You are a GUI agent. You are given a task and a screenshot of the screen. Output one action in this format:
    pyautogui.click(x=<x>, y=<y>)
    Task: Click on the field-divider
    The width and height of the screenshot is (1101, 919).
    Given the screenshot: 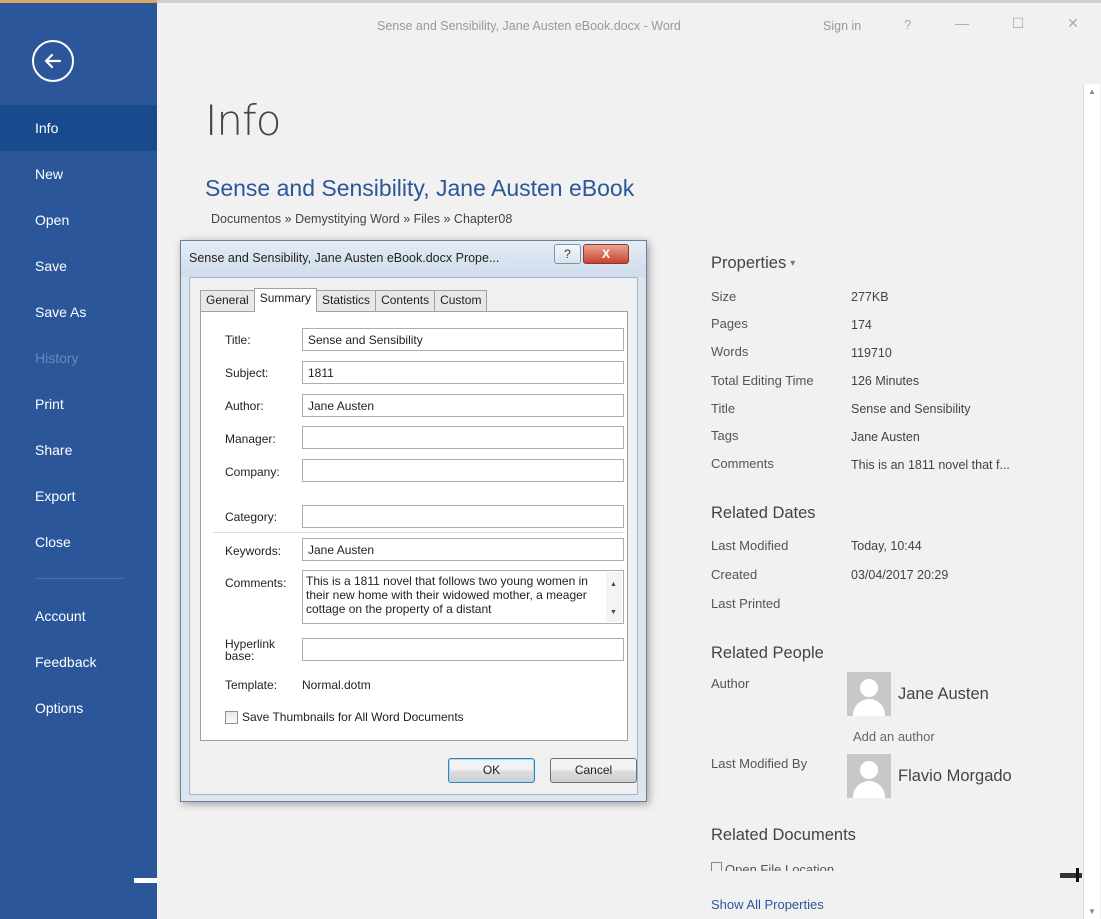 What is the action you would take?
    pyautogui.click(x=419, y=532)
    